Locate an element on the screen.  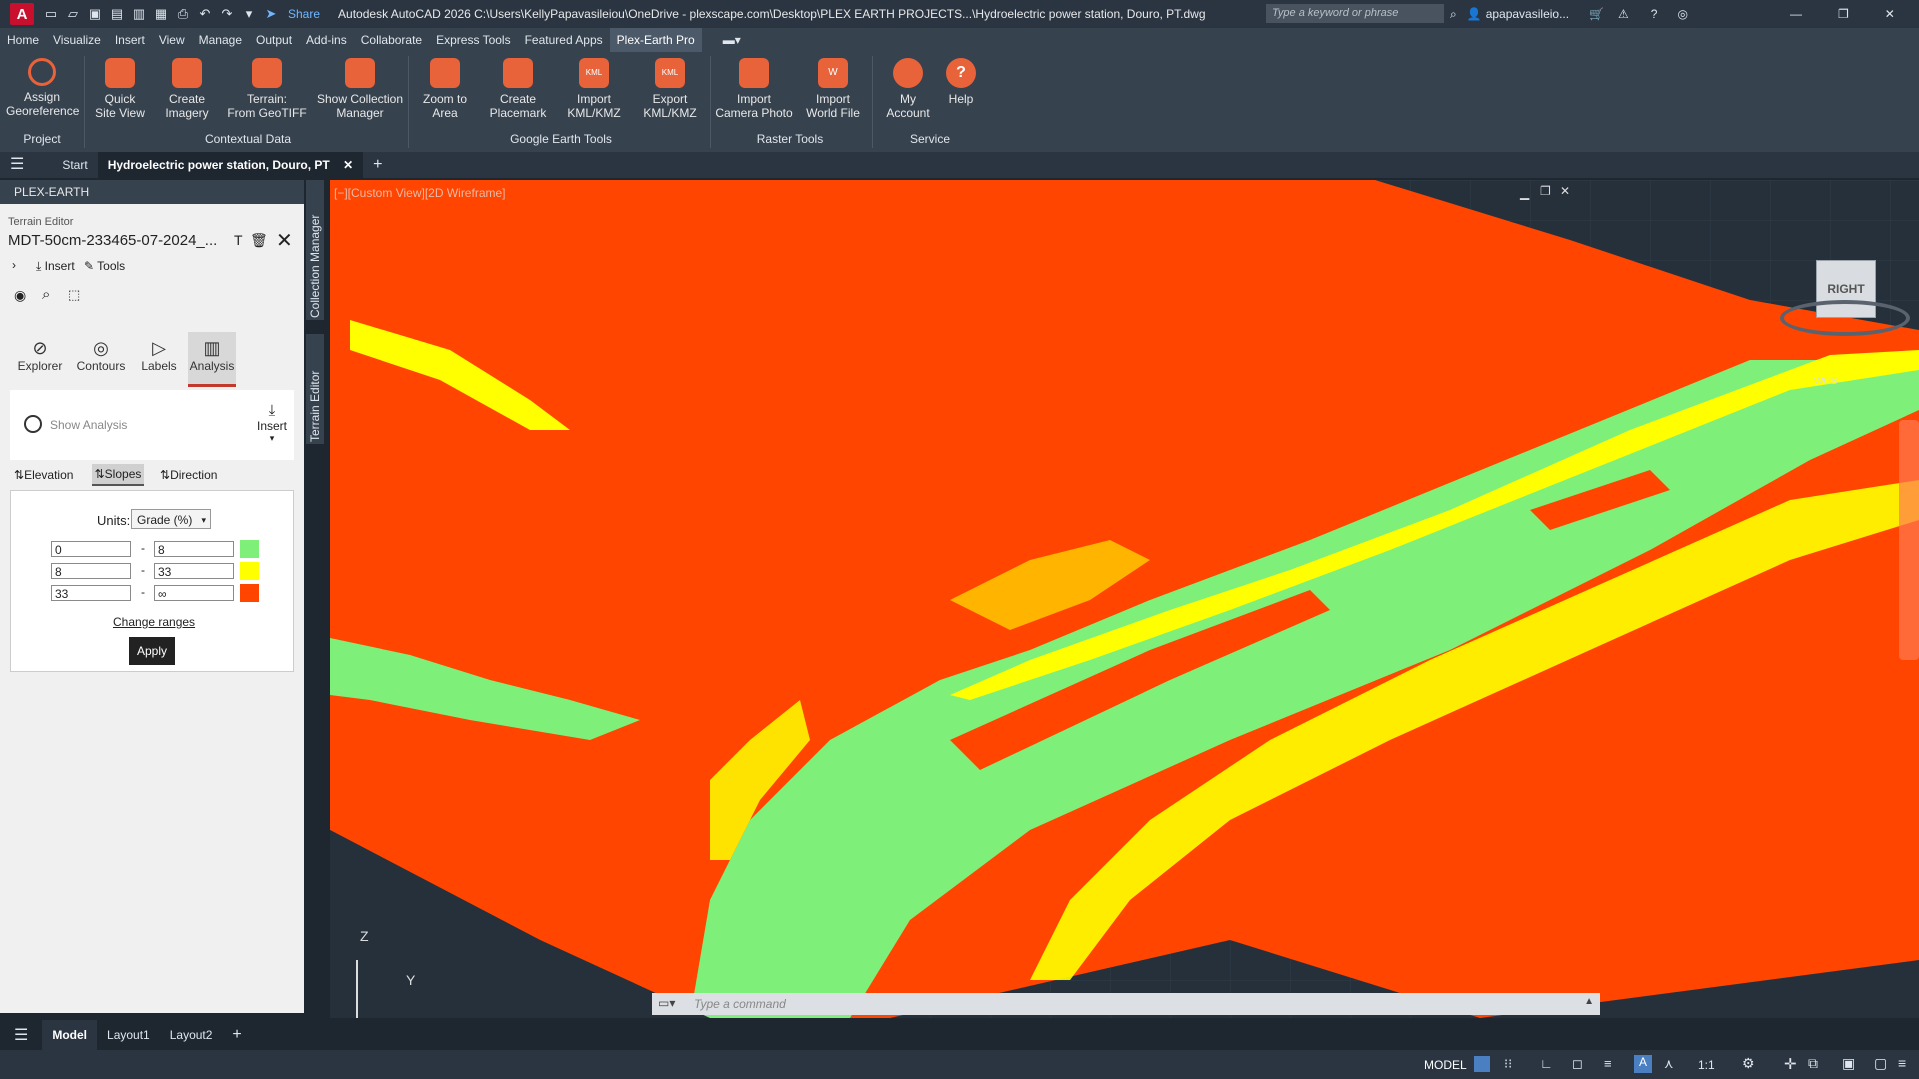
close-terrain-icon: ✕ is located at coordinates (284, 240).